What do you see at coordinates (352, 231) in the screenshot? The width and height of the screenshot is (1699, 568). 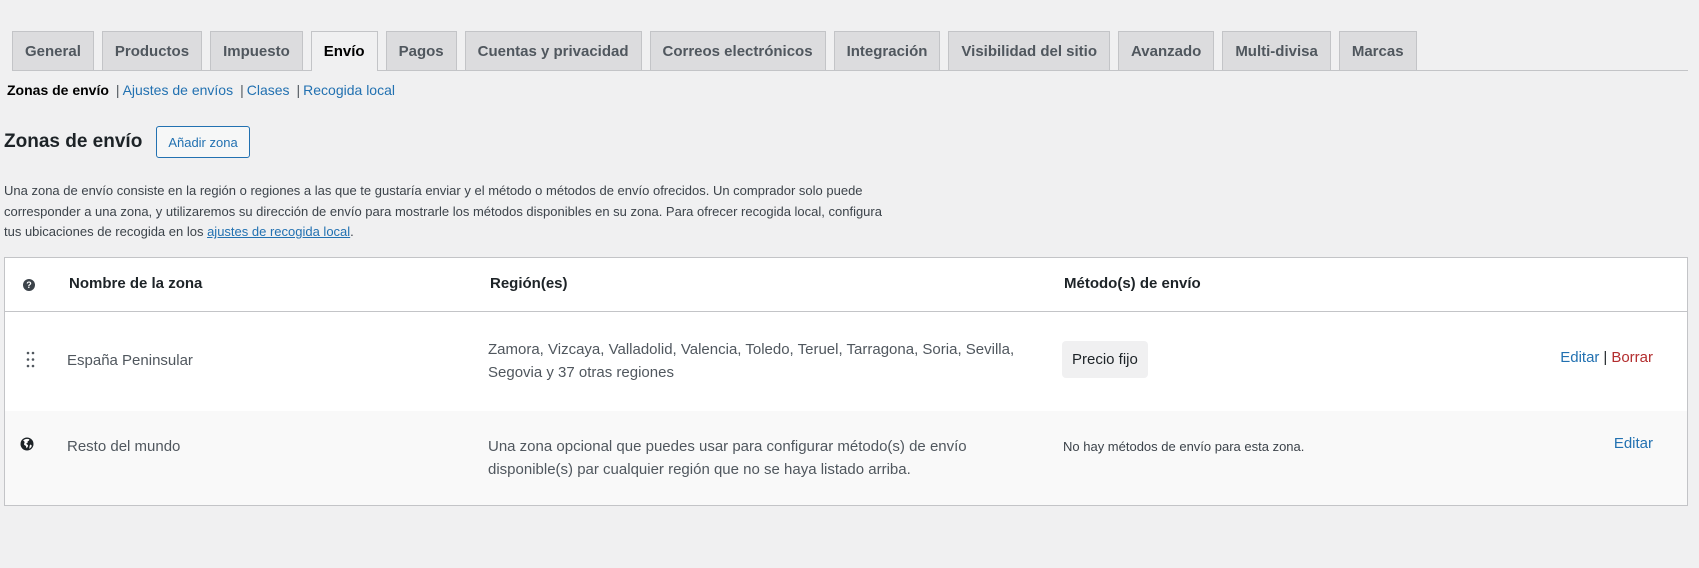 I see `description-end: .` at bounding box center [352, 231].